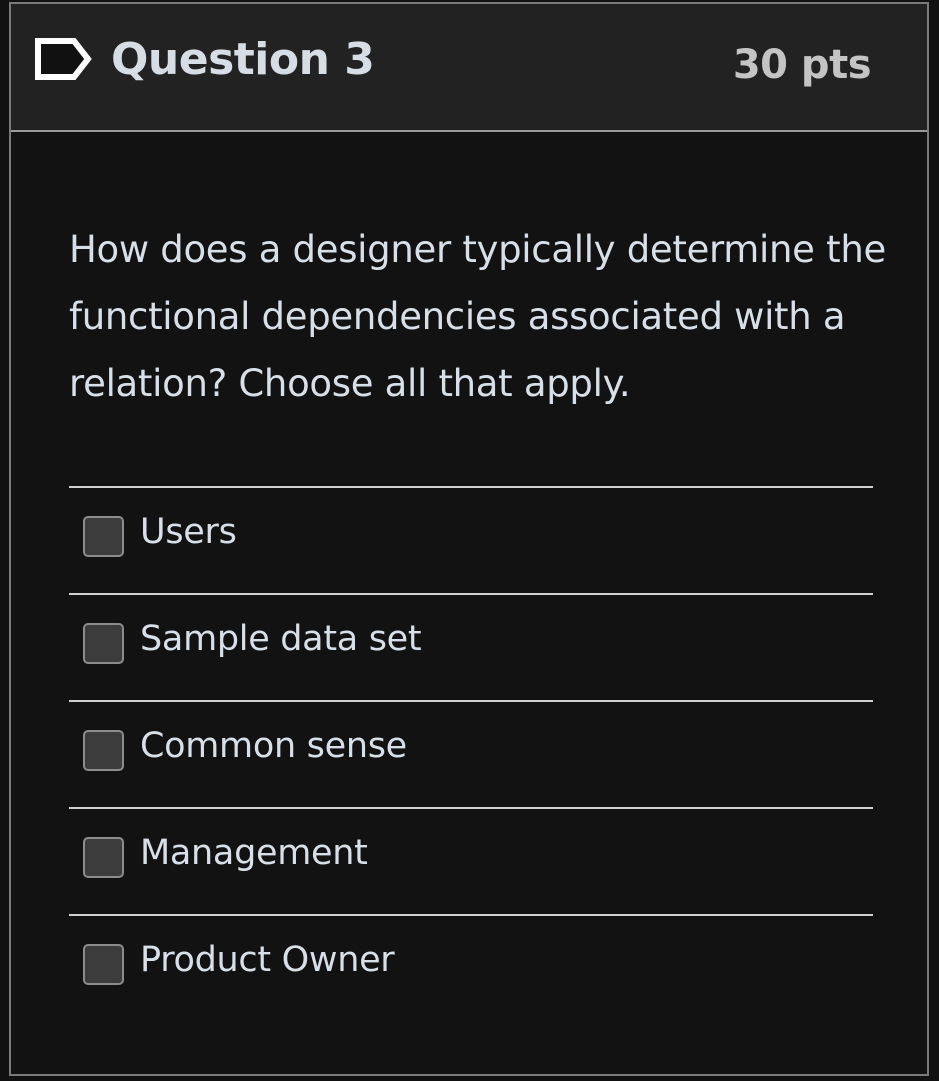 Image resolution: width=939 pixels, height=1081 pixels. Describe the element at coordinates (281, 639) in the screenshot. I see `answer-label: Sample data set` at that location.